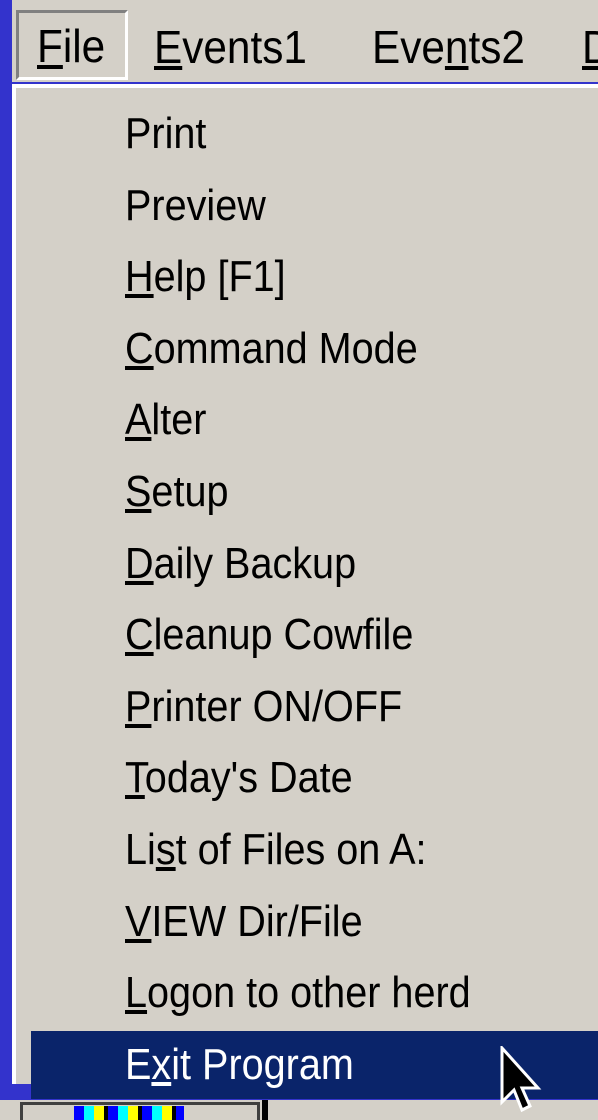 The height and width of the screenshot is (1120, 598). I want to click on taskbar-icons, so click(129, 1113).